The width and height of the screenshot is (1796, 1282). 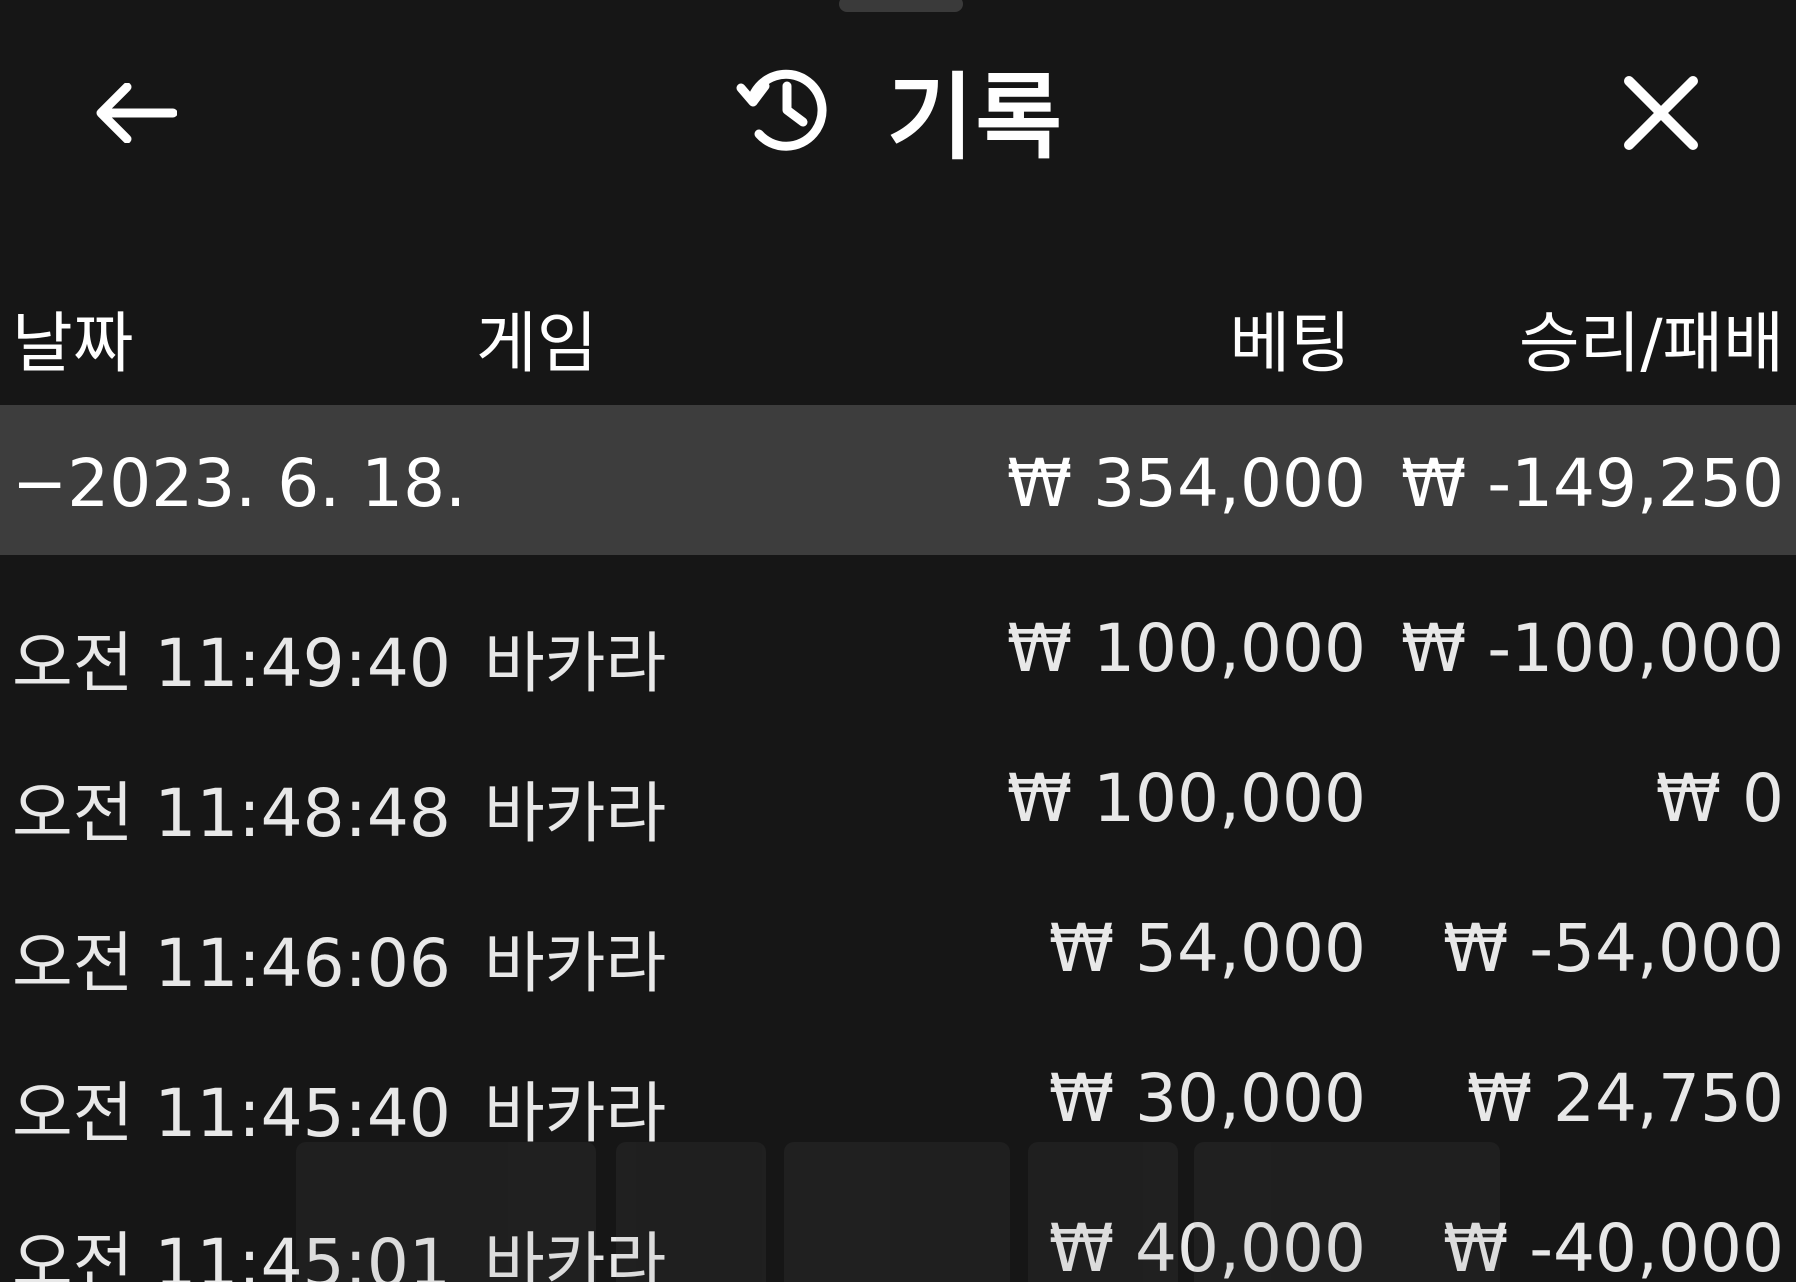 I want to click on title-group: 기록, so click(x=899, y=111).